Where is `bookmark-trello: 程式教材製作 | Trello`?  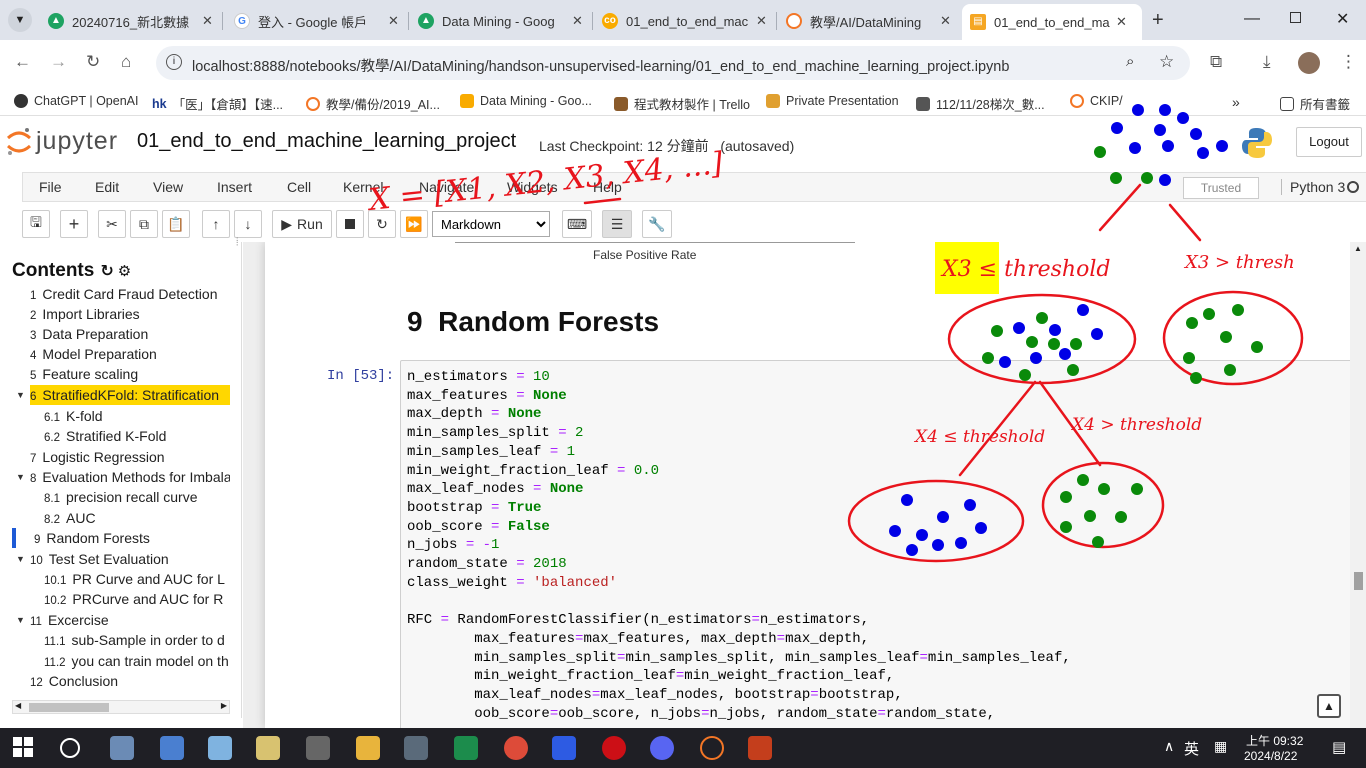 bookmark-trello: 程式教材製作 | Trello is located at coordinates (682, 103).